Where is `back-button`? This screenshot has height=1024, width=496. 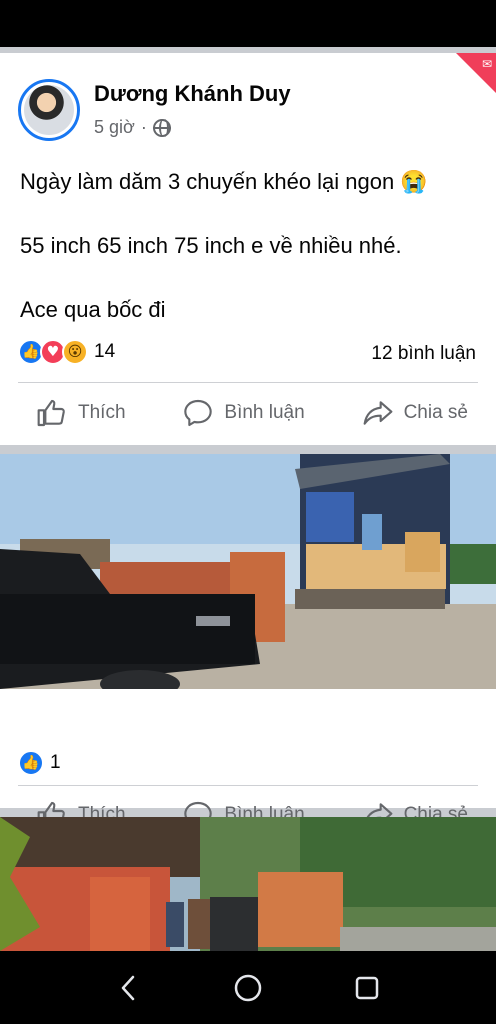 back-button is located at coordinates (129, 988).